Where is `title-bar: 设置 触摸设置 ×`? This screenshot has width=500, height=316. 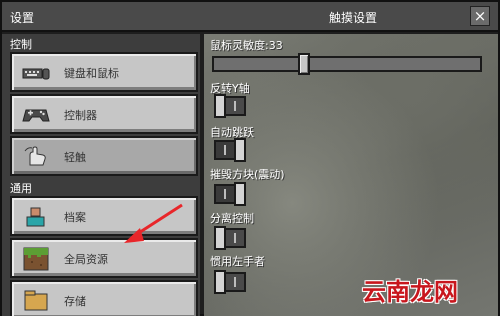
title-bar: 设置 触摸设置 × is located at coordinates (250, 17).